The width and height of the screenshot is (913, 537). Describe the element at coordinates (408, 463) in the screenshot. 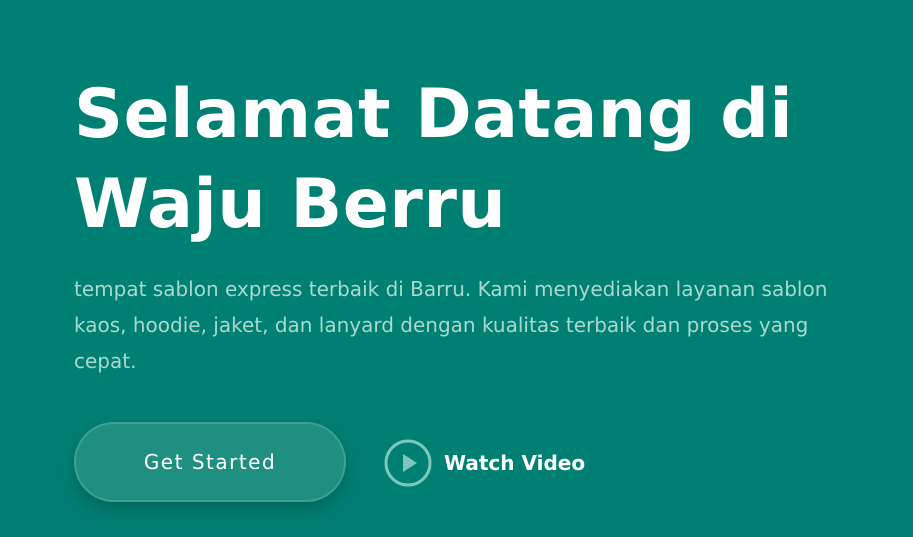

I see `play-circle-icon` at that location.